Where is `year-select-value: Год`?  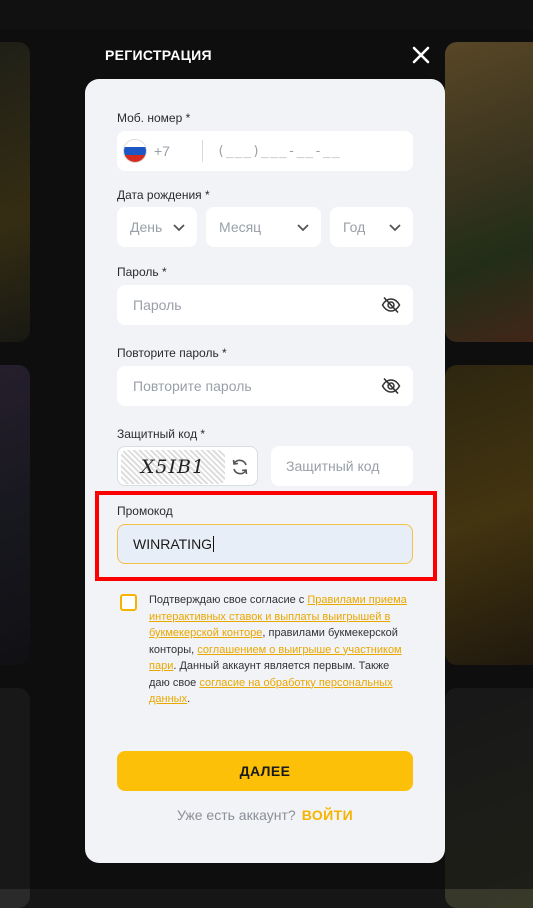
year-select-value: Год is located at coordinates (354, 227).